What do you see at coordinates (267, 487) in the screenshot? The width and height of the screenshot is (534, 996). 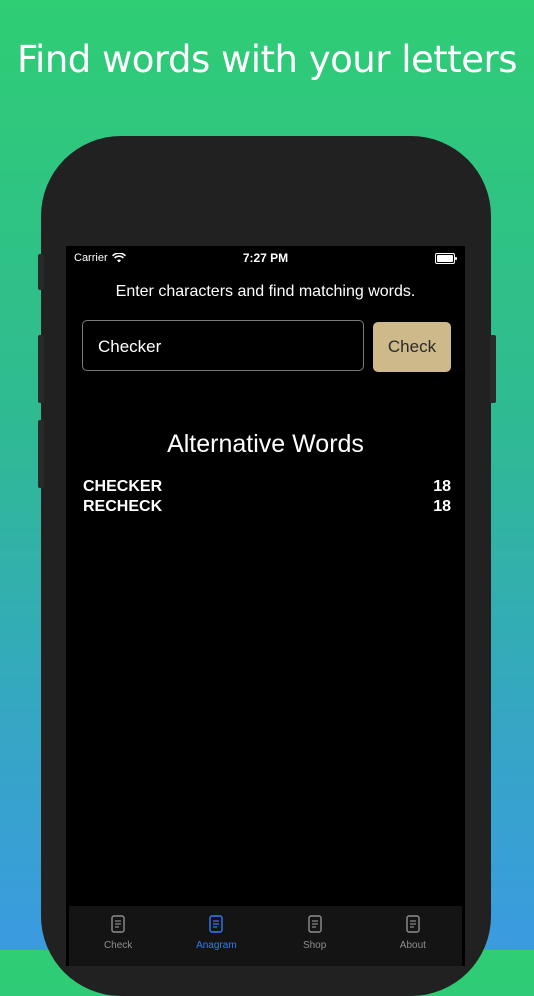 I see `list-item: CHECKER 18` at bounding box center [267, 487].